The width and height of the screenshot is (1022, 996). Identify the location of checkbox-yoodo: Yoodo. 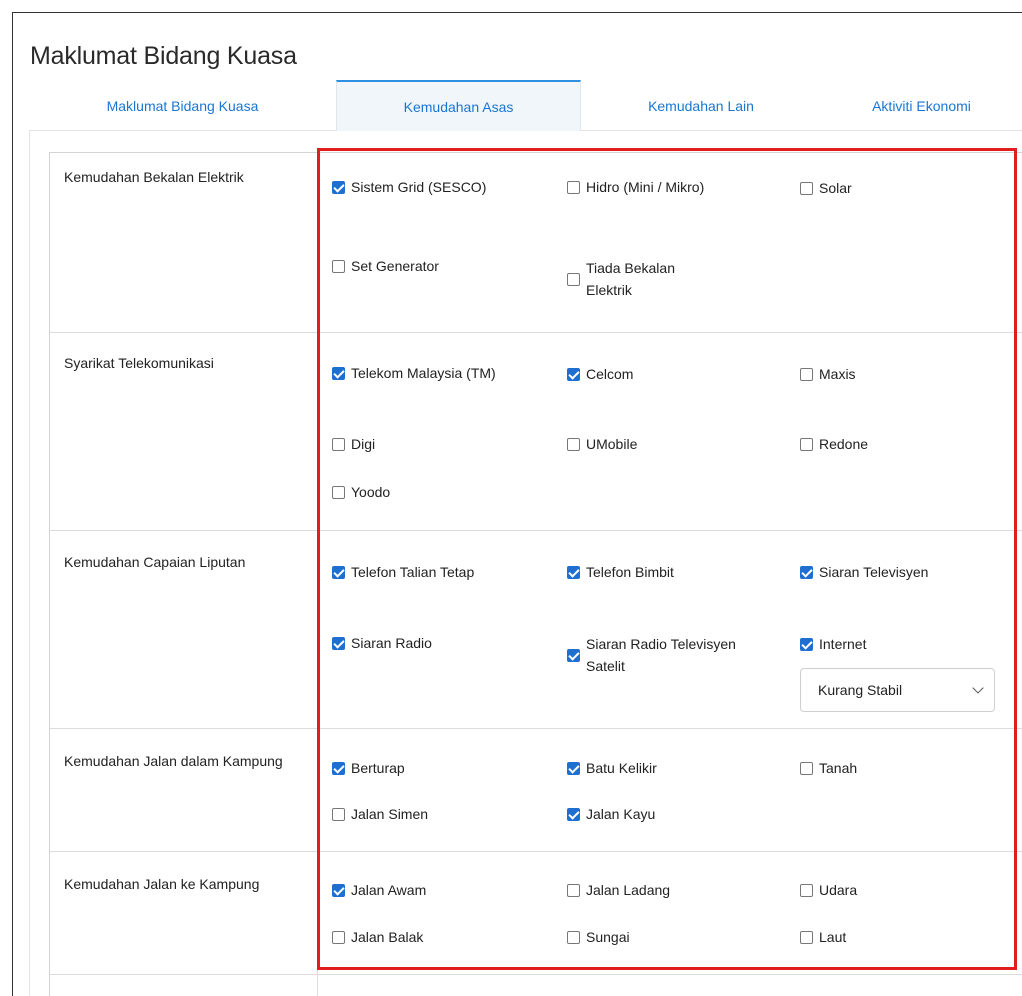
(361, 492).